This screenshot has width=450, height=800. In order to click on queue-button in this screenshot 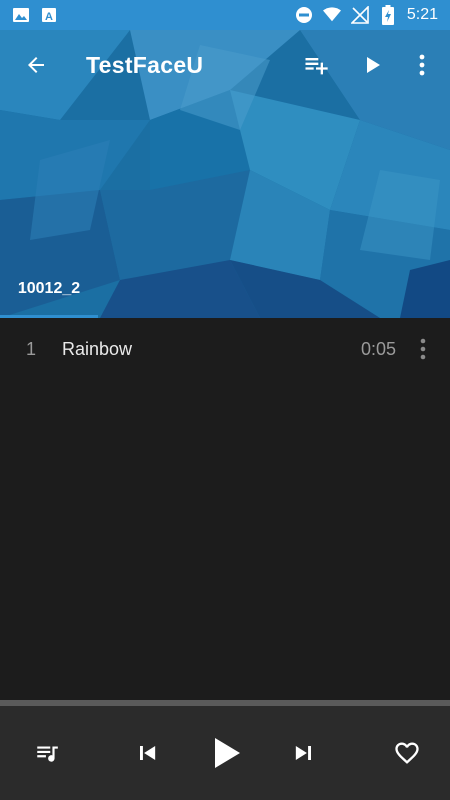, I will do `click(47, 753)`.